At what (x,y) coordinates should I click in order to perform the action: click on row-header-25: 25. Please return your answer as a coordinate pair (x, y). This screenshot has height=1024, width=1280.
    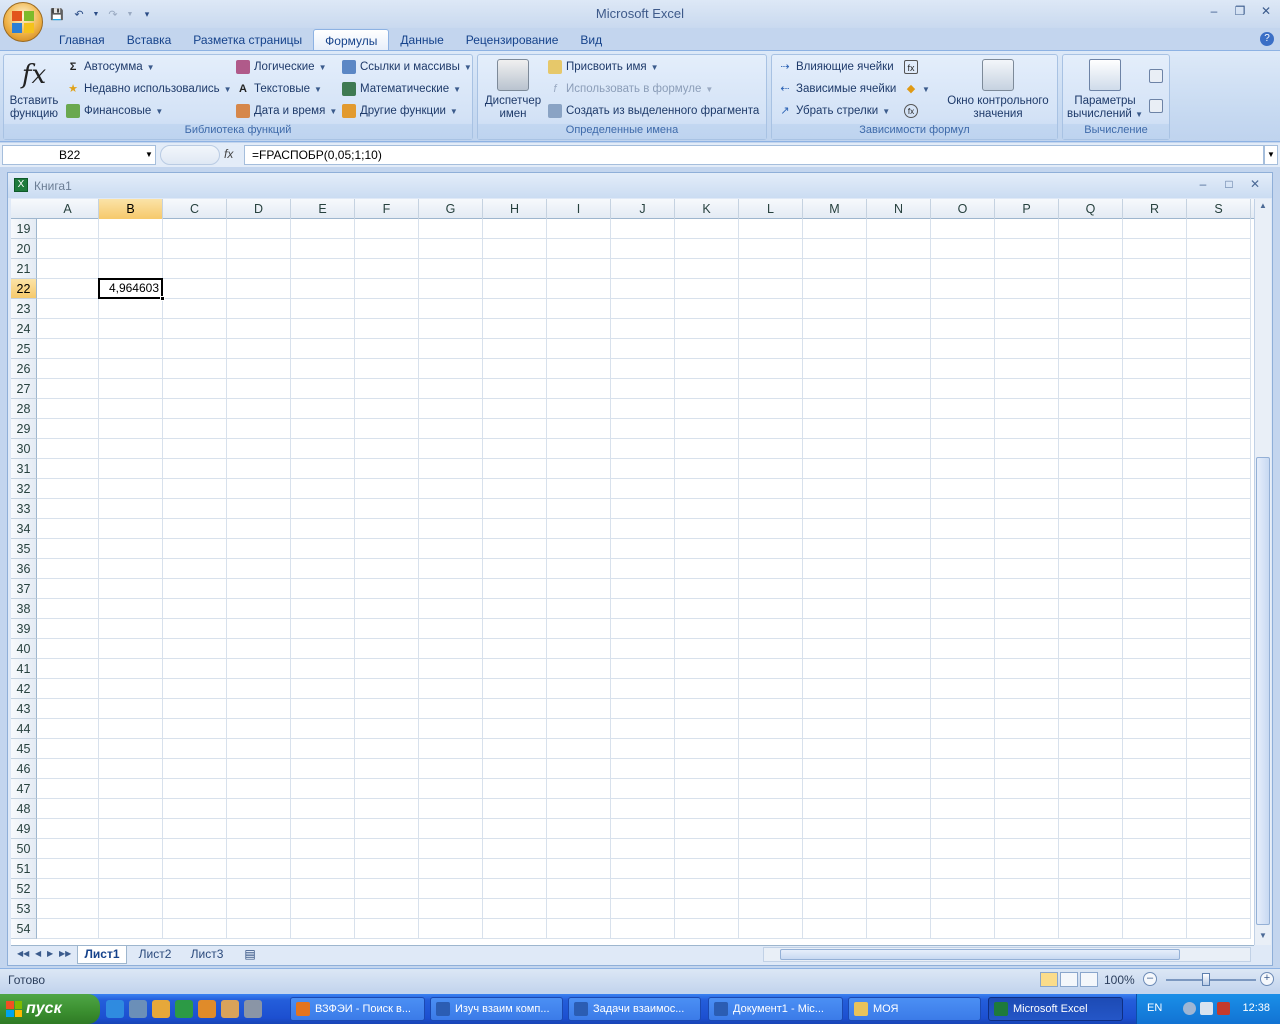
    Looking at the image, I should click on (24, 349).